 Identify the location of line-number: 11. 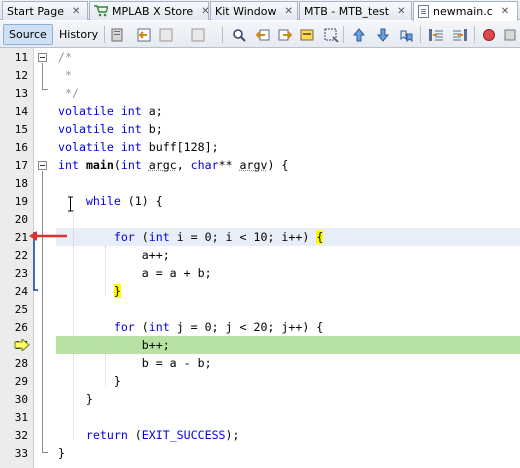
(14, 57).